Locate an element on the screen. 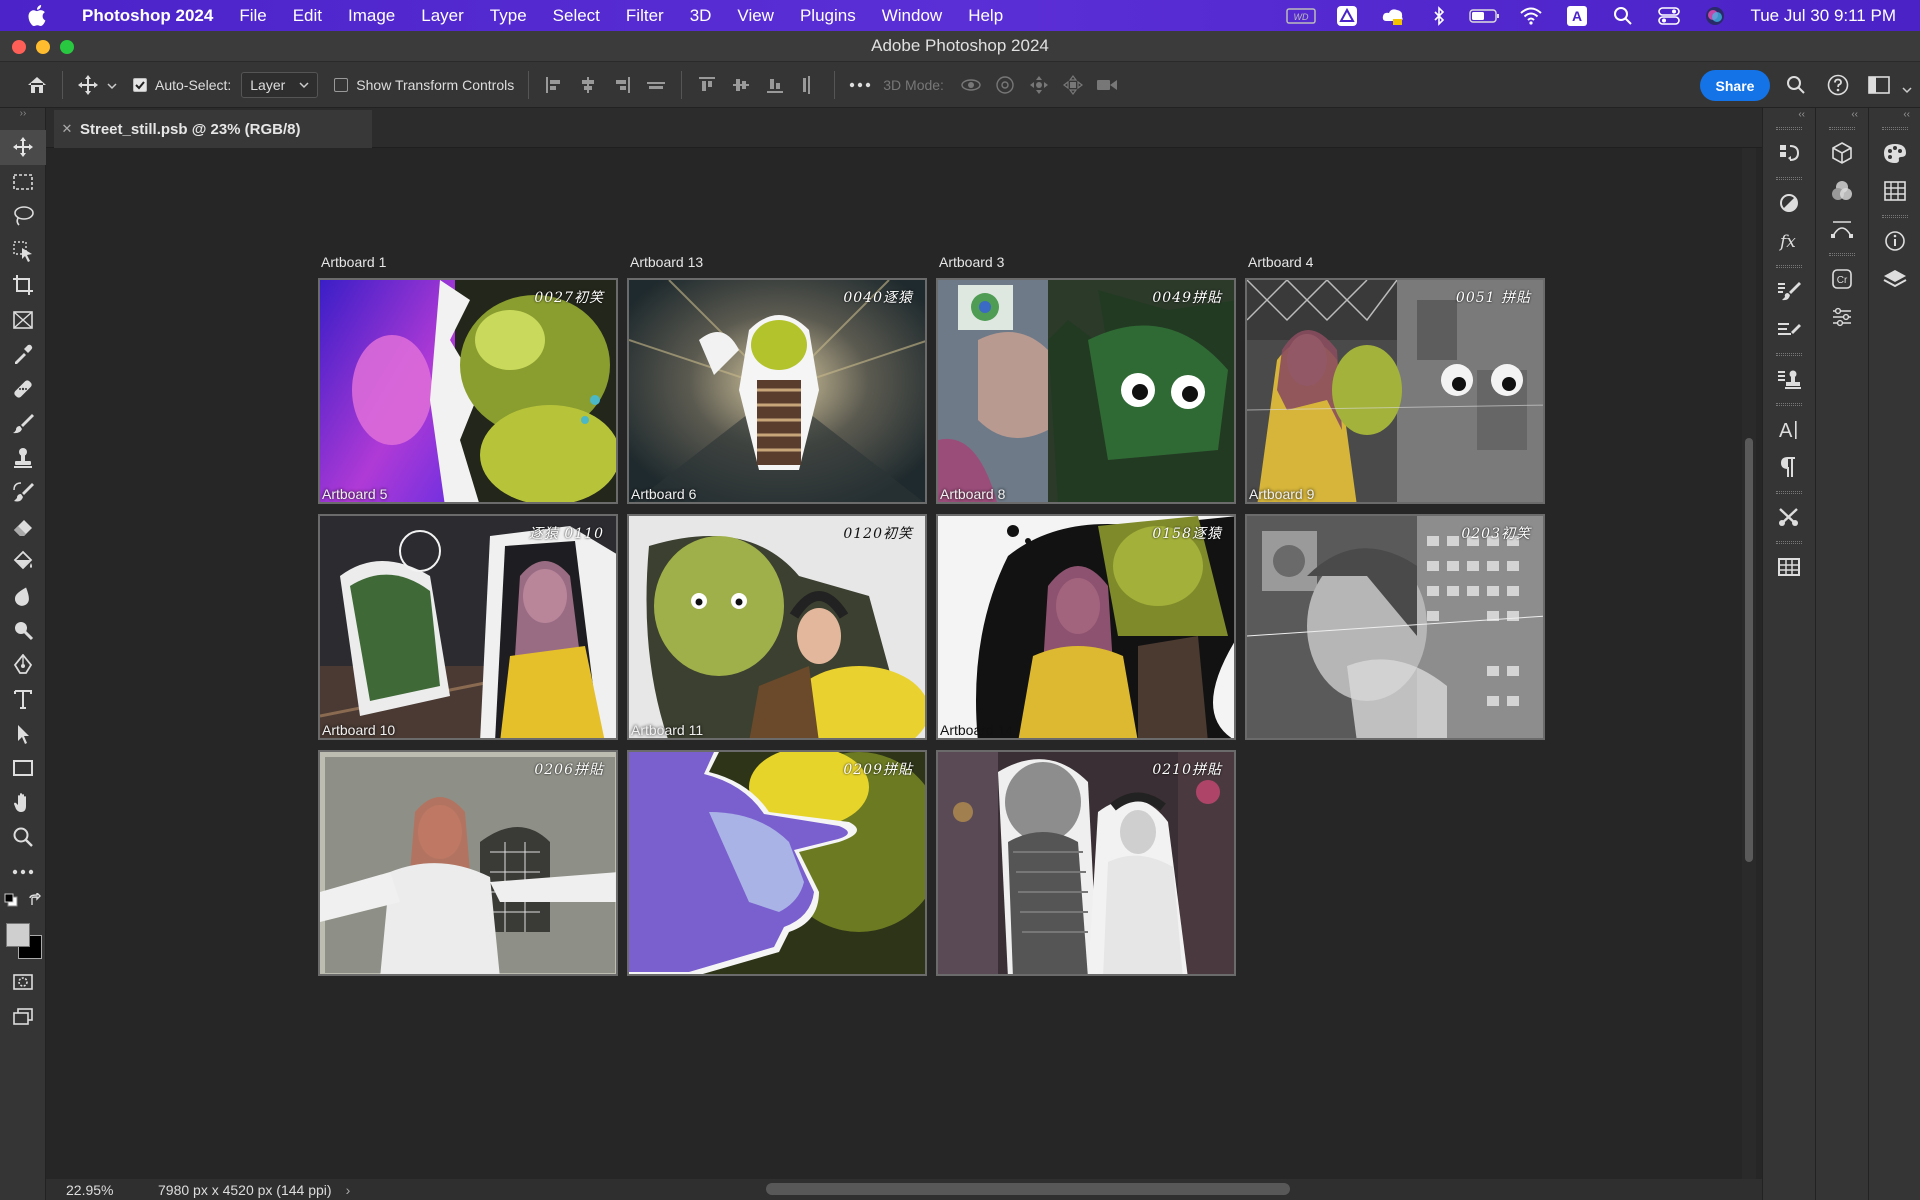 The height and width of the screenshot is (1200, 1920). artboard-tile: 0206拼貼 is located at coordinates (468, 863).